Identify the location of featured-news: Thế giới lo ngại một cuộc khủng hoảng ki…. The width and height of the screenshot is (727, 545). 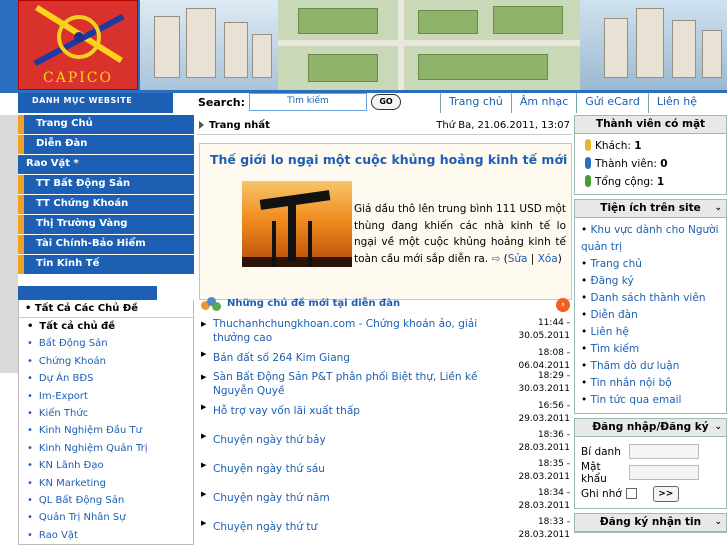
(385, 221).